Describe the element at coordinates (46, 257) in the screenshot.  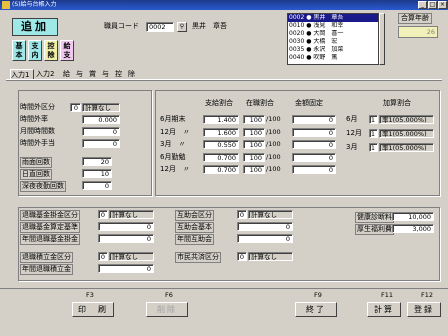
I see `deduction-label: 退職積立金区分` at that location.